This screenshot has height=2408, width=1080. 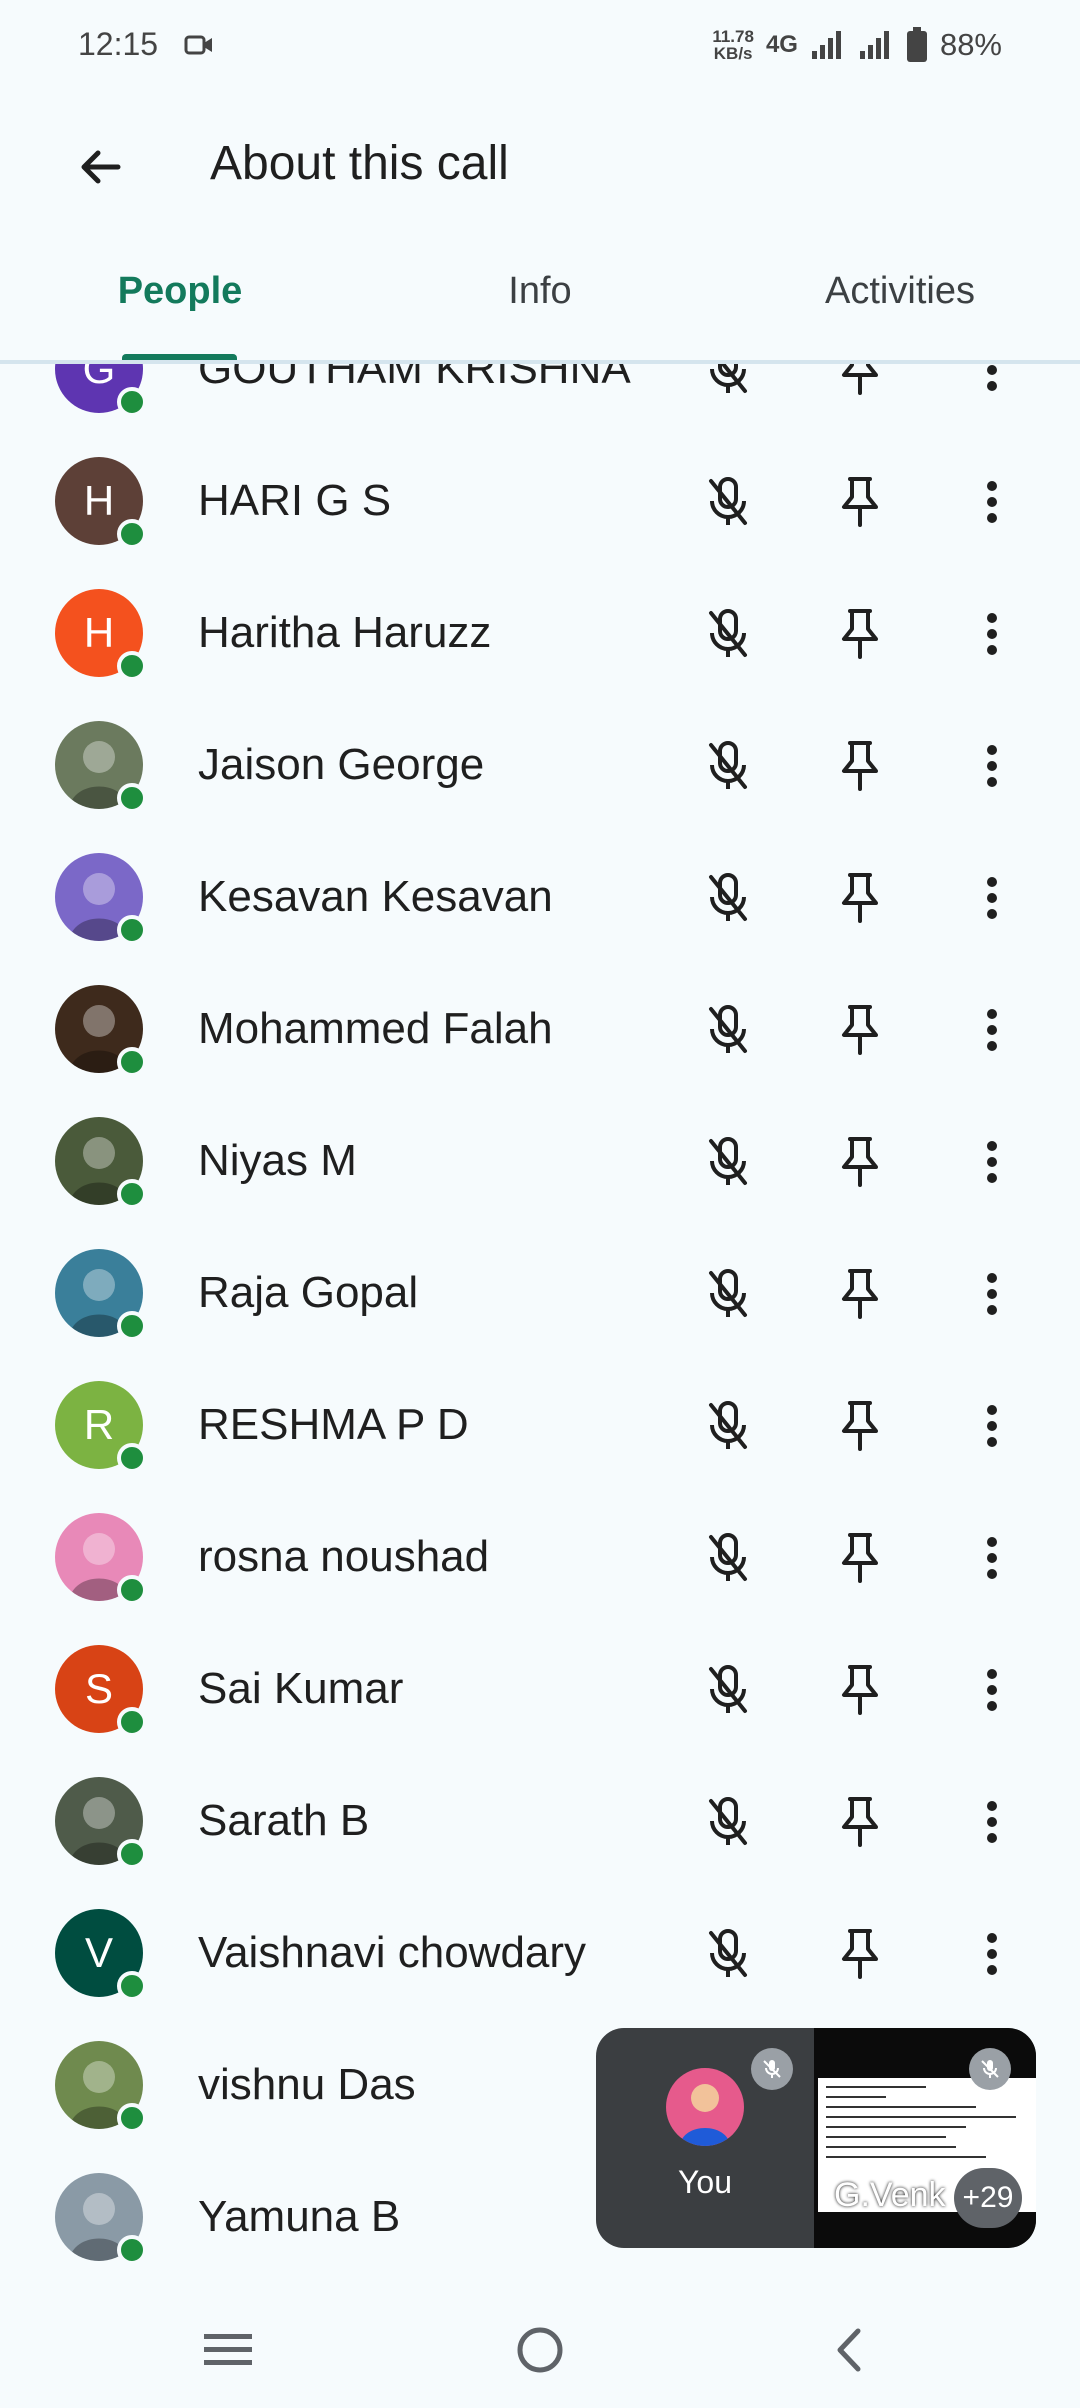 I want to click on participant-row: rosna noushad, so click(x=540, y=1558).